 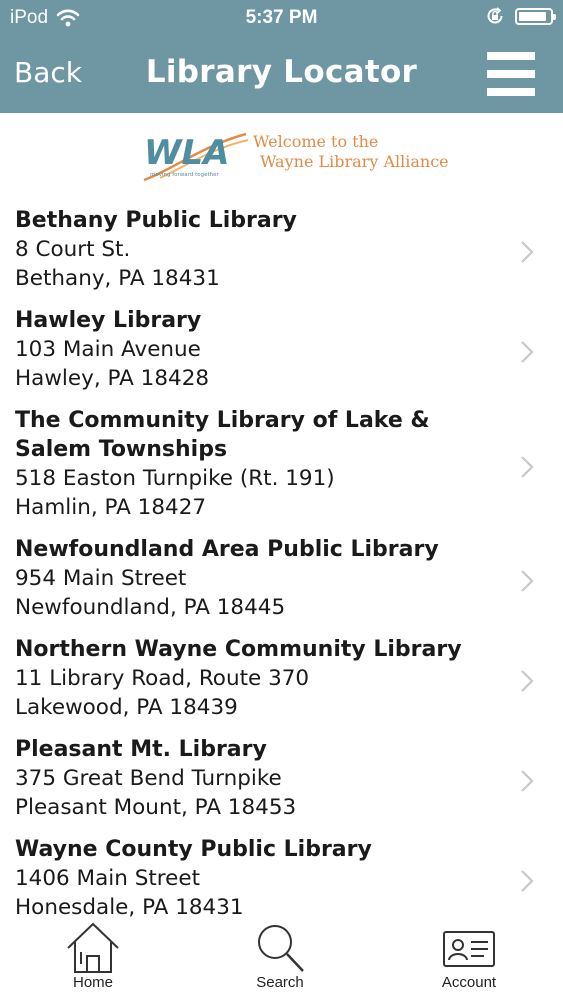 I want to click on library-address-line1: 1406 Main Street, so click(x=108, y=878).